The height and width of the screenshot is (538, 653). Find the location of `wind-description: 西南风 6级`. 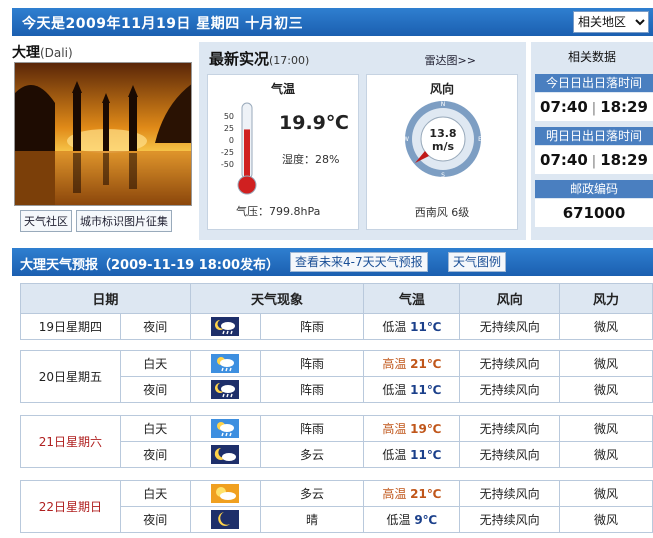

wind-description: 西南风 6级 is located at coordinates (442, 212).